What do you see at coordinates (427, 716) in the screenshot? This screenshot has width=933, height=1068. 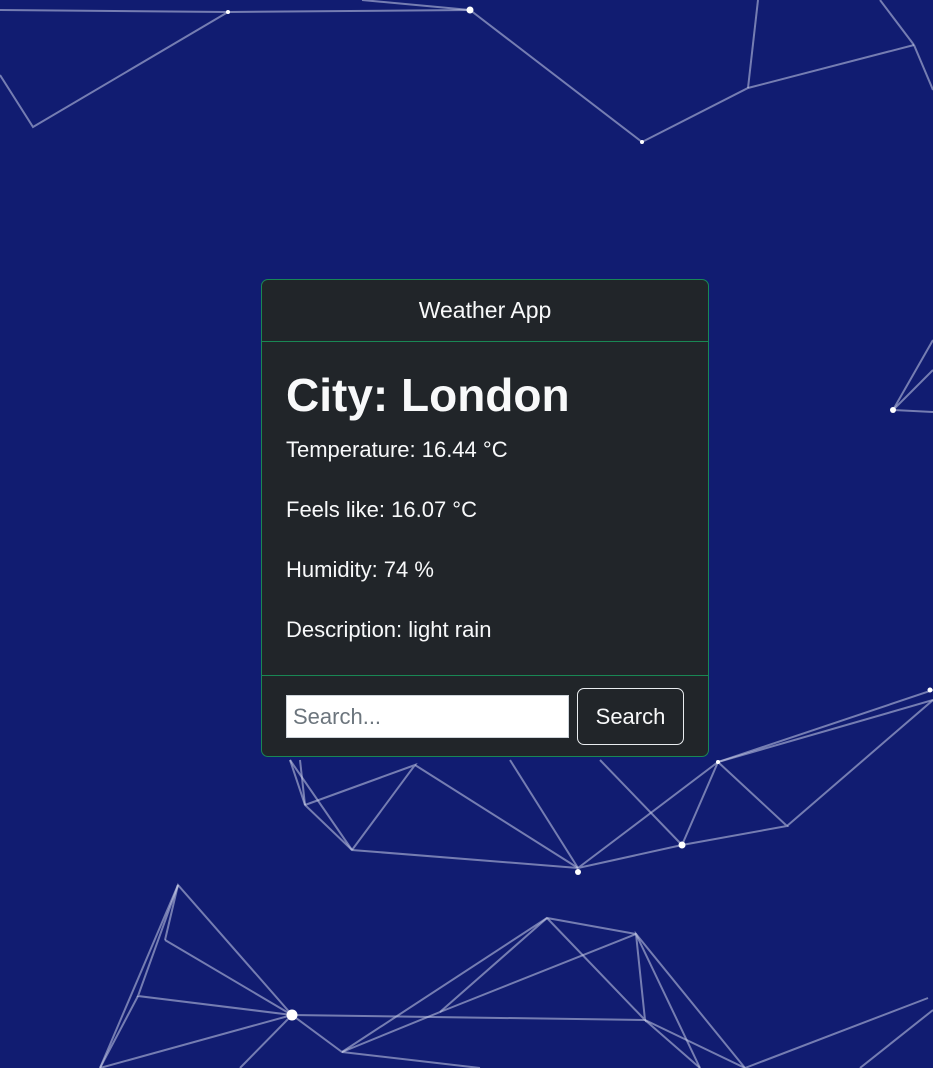 I see `search-input` at bounding box center [427, 716].